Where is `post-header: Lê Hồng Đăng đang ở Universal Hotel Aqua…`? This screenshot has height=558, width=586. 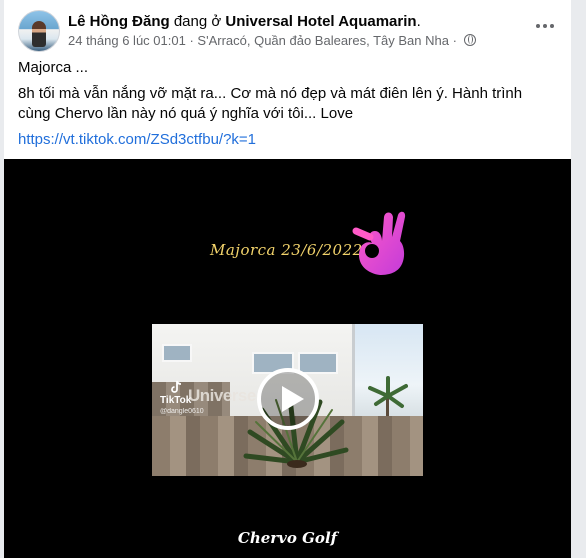 post-header: Lê Hồng Đăng đang ở Universal Hotel Aqua… is located at coordinates (287, 31).